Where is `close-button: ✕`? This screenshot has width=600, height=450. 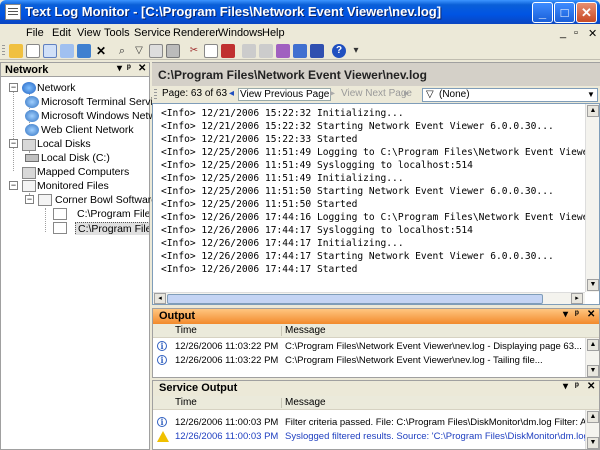 close-button: ✕ is located at coordinates (586, 12).